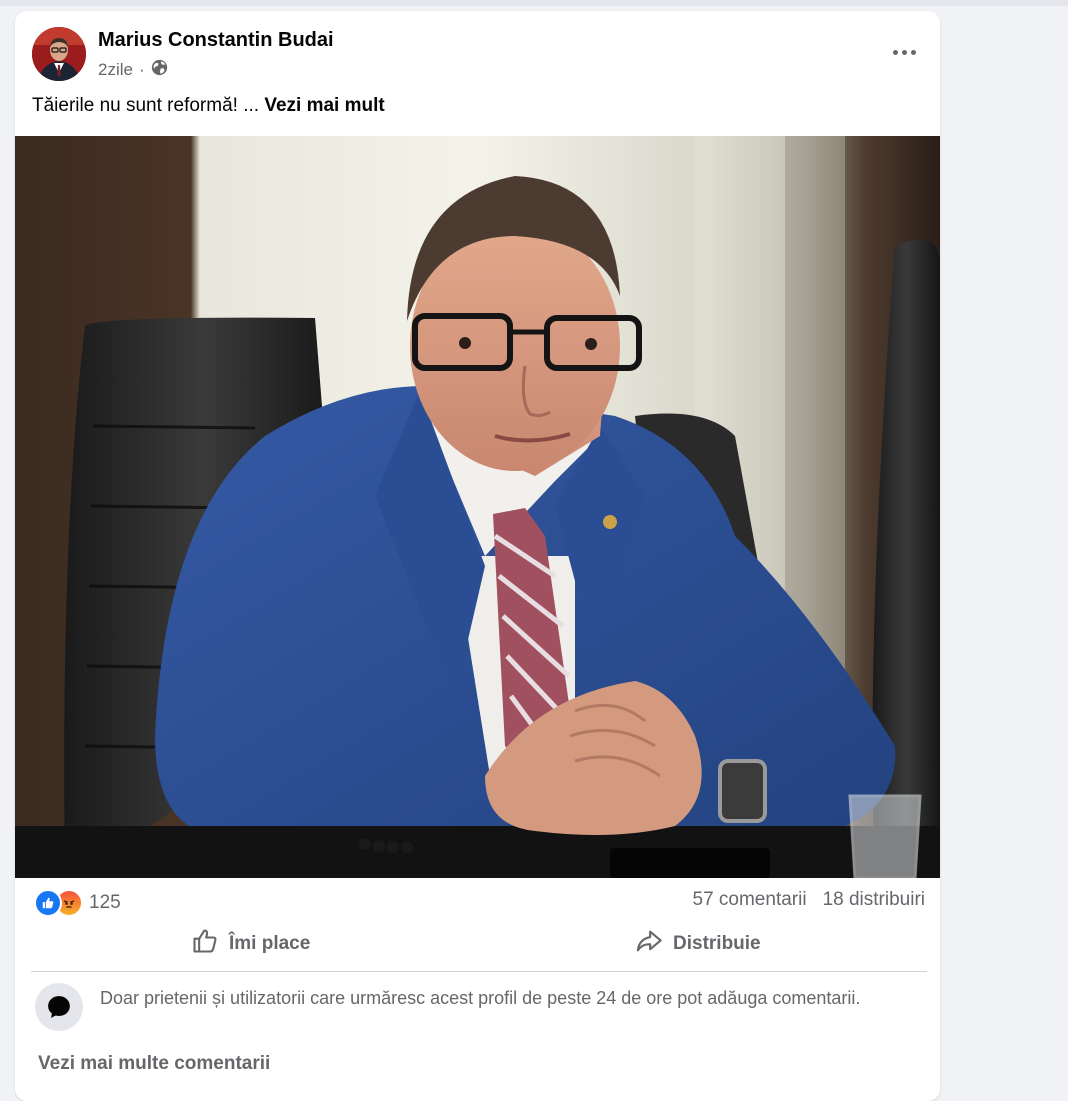 The image size is (1068, 1101). Describe the element at coordinates (324, 105) in the screenshot. I see `see-more-link: Vezi mai mult` at that location.